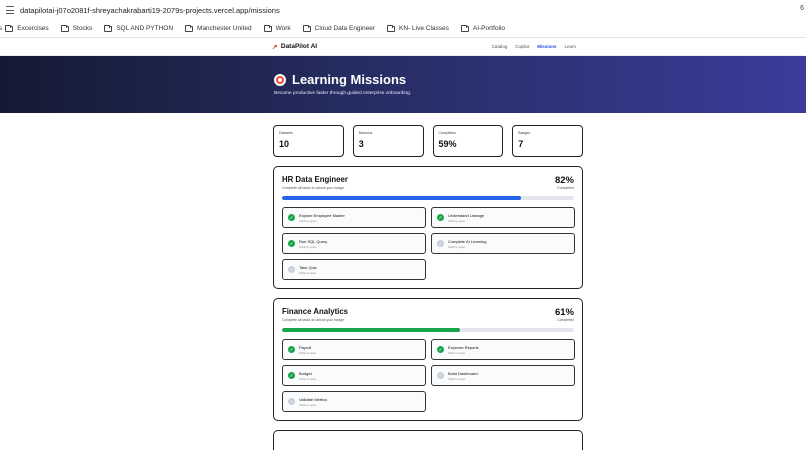 Image resolution: width=806 pixels, height=450 pixels. I want to click on task-item: ✓ Understand Lineage Click to open, so click(503, 217).